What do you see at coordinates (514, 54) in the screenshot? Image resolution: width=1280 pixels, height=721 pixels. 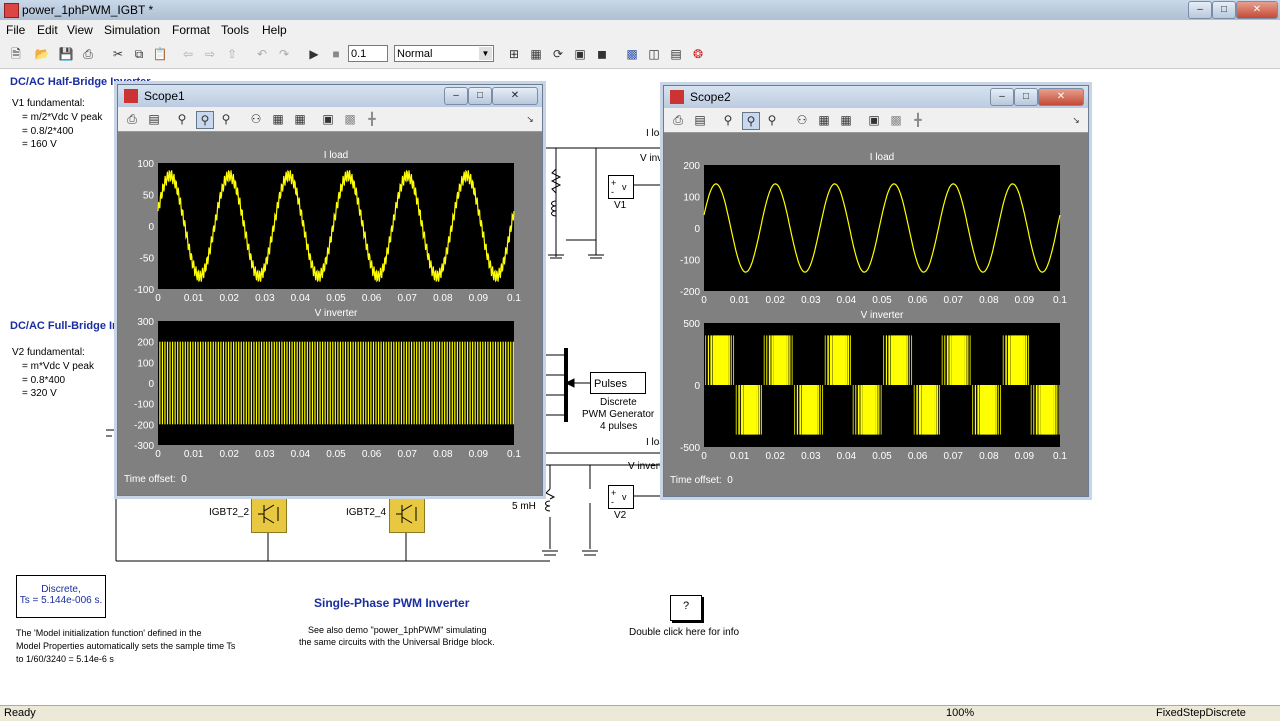 I see `update-diagram-icon: ⊞` at bounding box center [514, 54].